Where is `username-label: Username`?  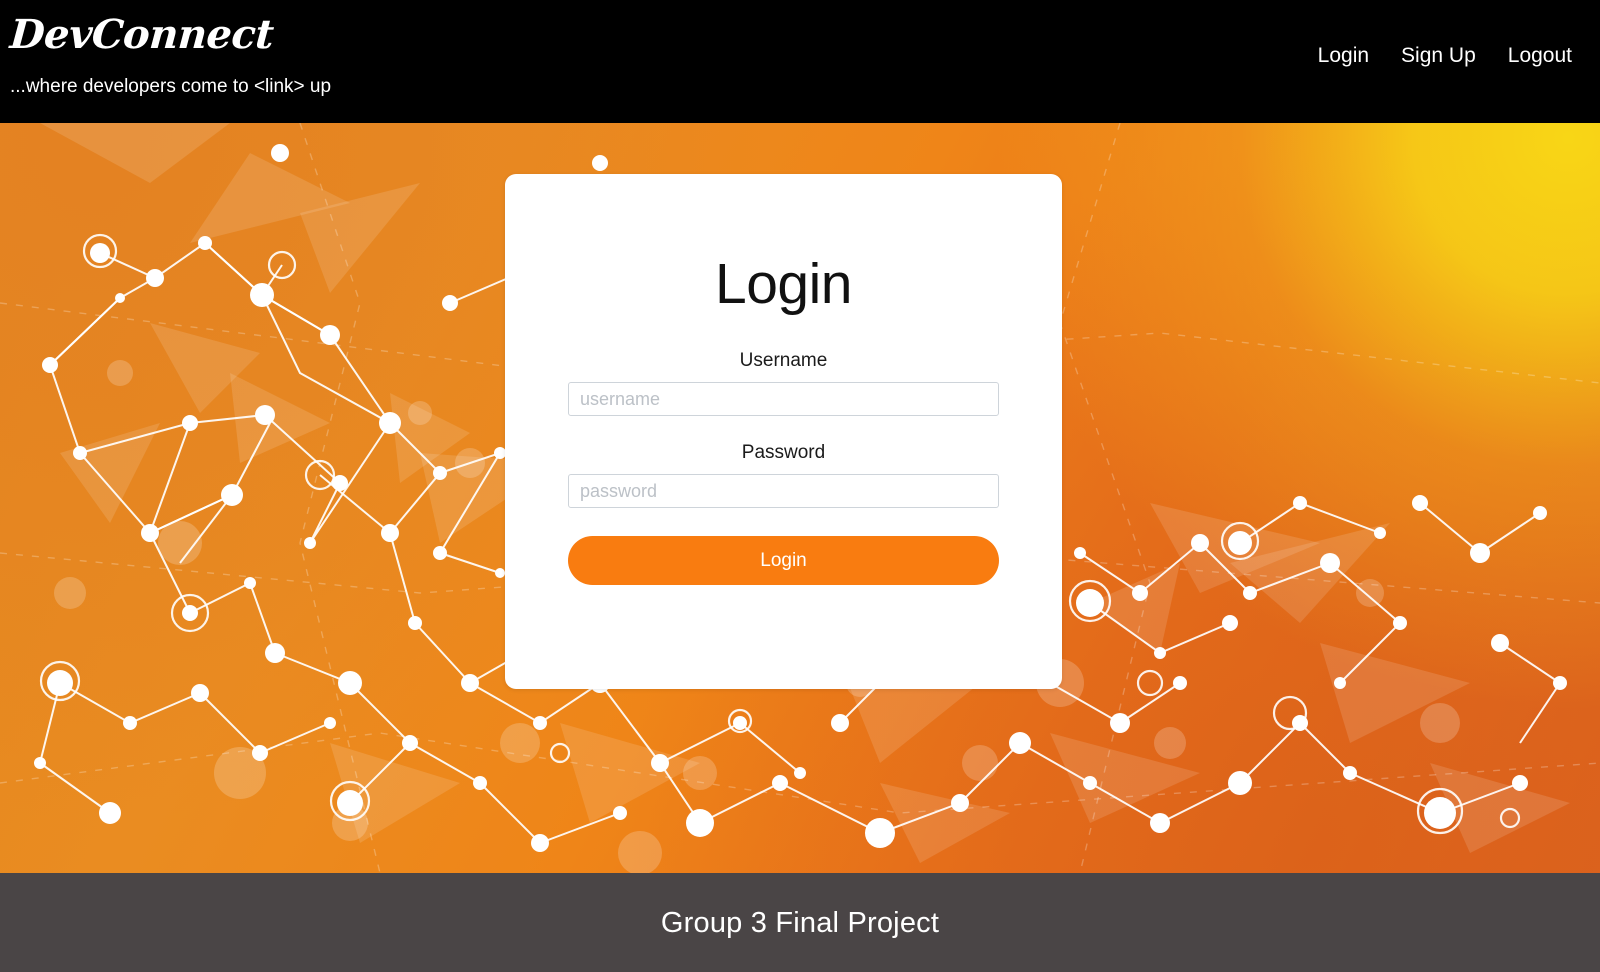 username-label: Username is located at coordinates (783, 360).